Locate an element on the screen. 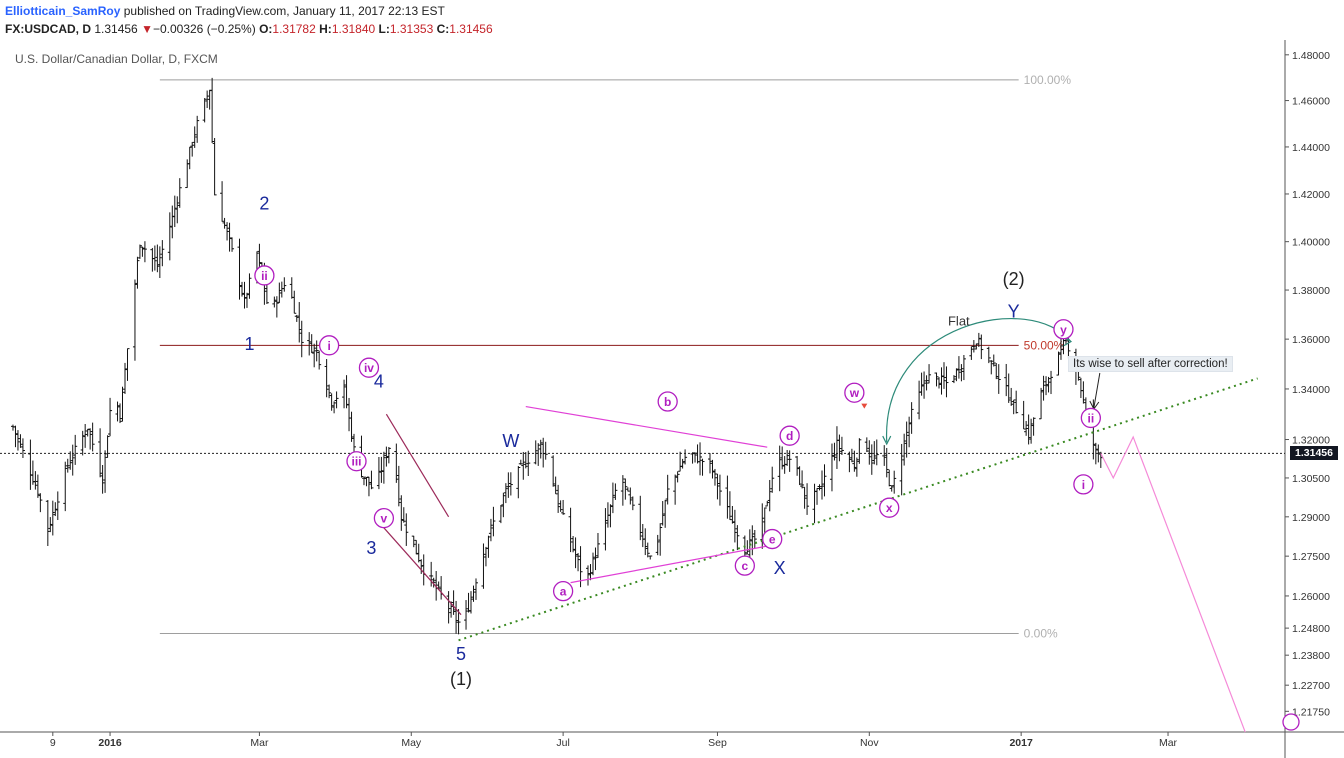 The height and width of the screenshot is (758, 1344). wave-label-primary: X is located at coordinates (780, 568).